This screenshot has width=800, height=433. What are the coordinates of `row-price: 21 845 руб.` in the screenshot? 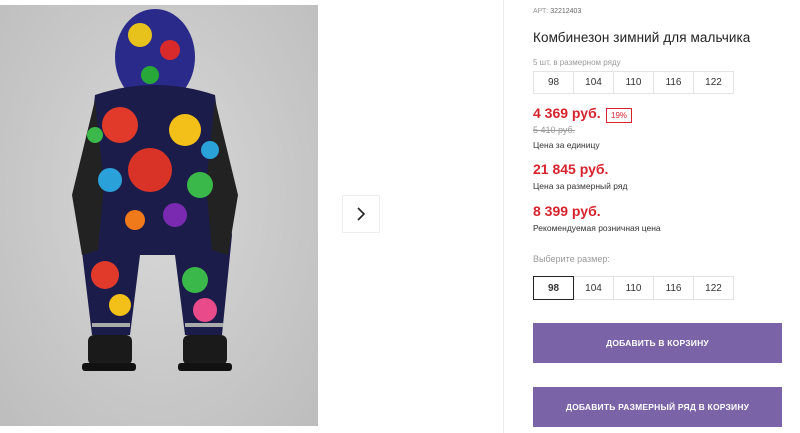 It's located at (571, 169).